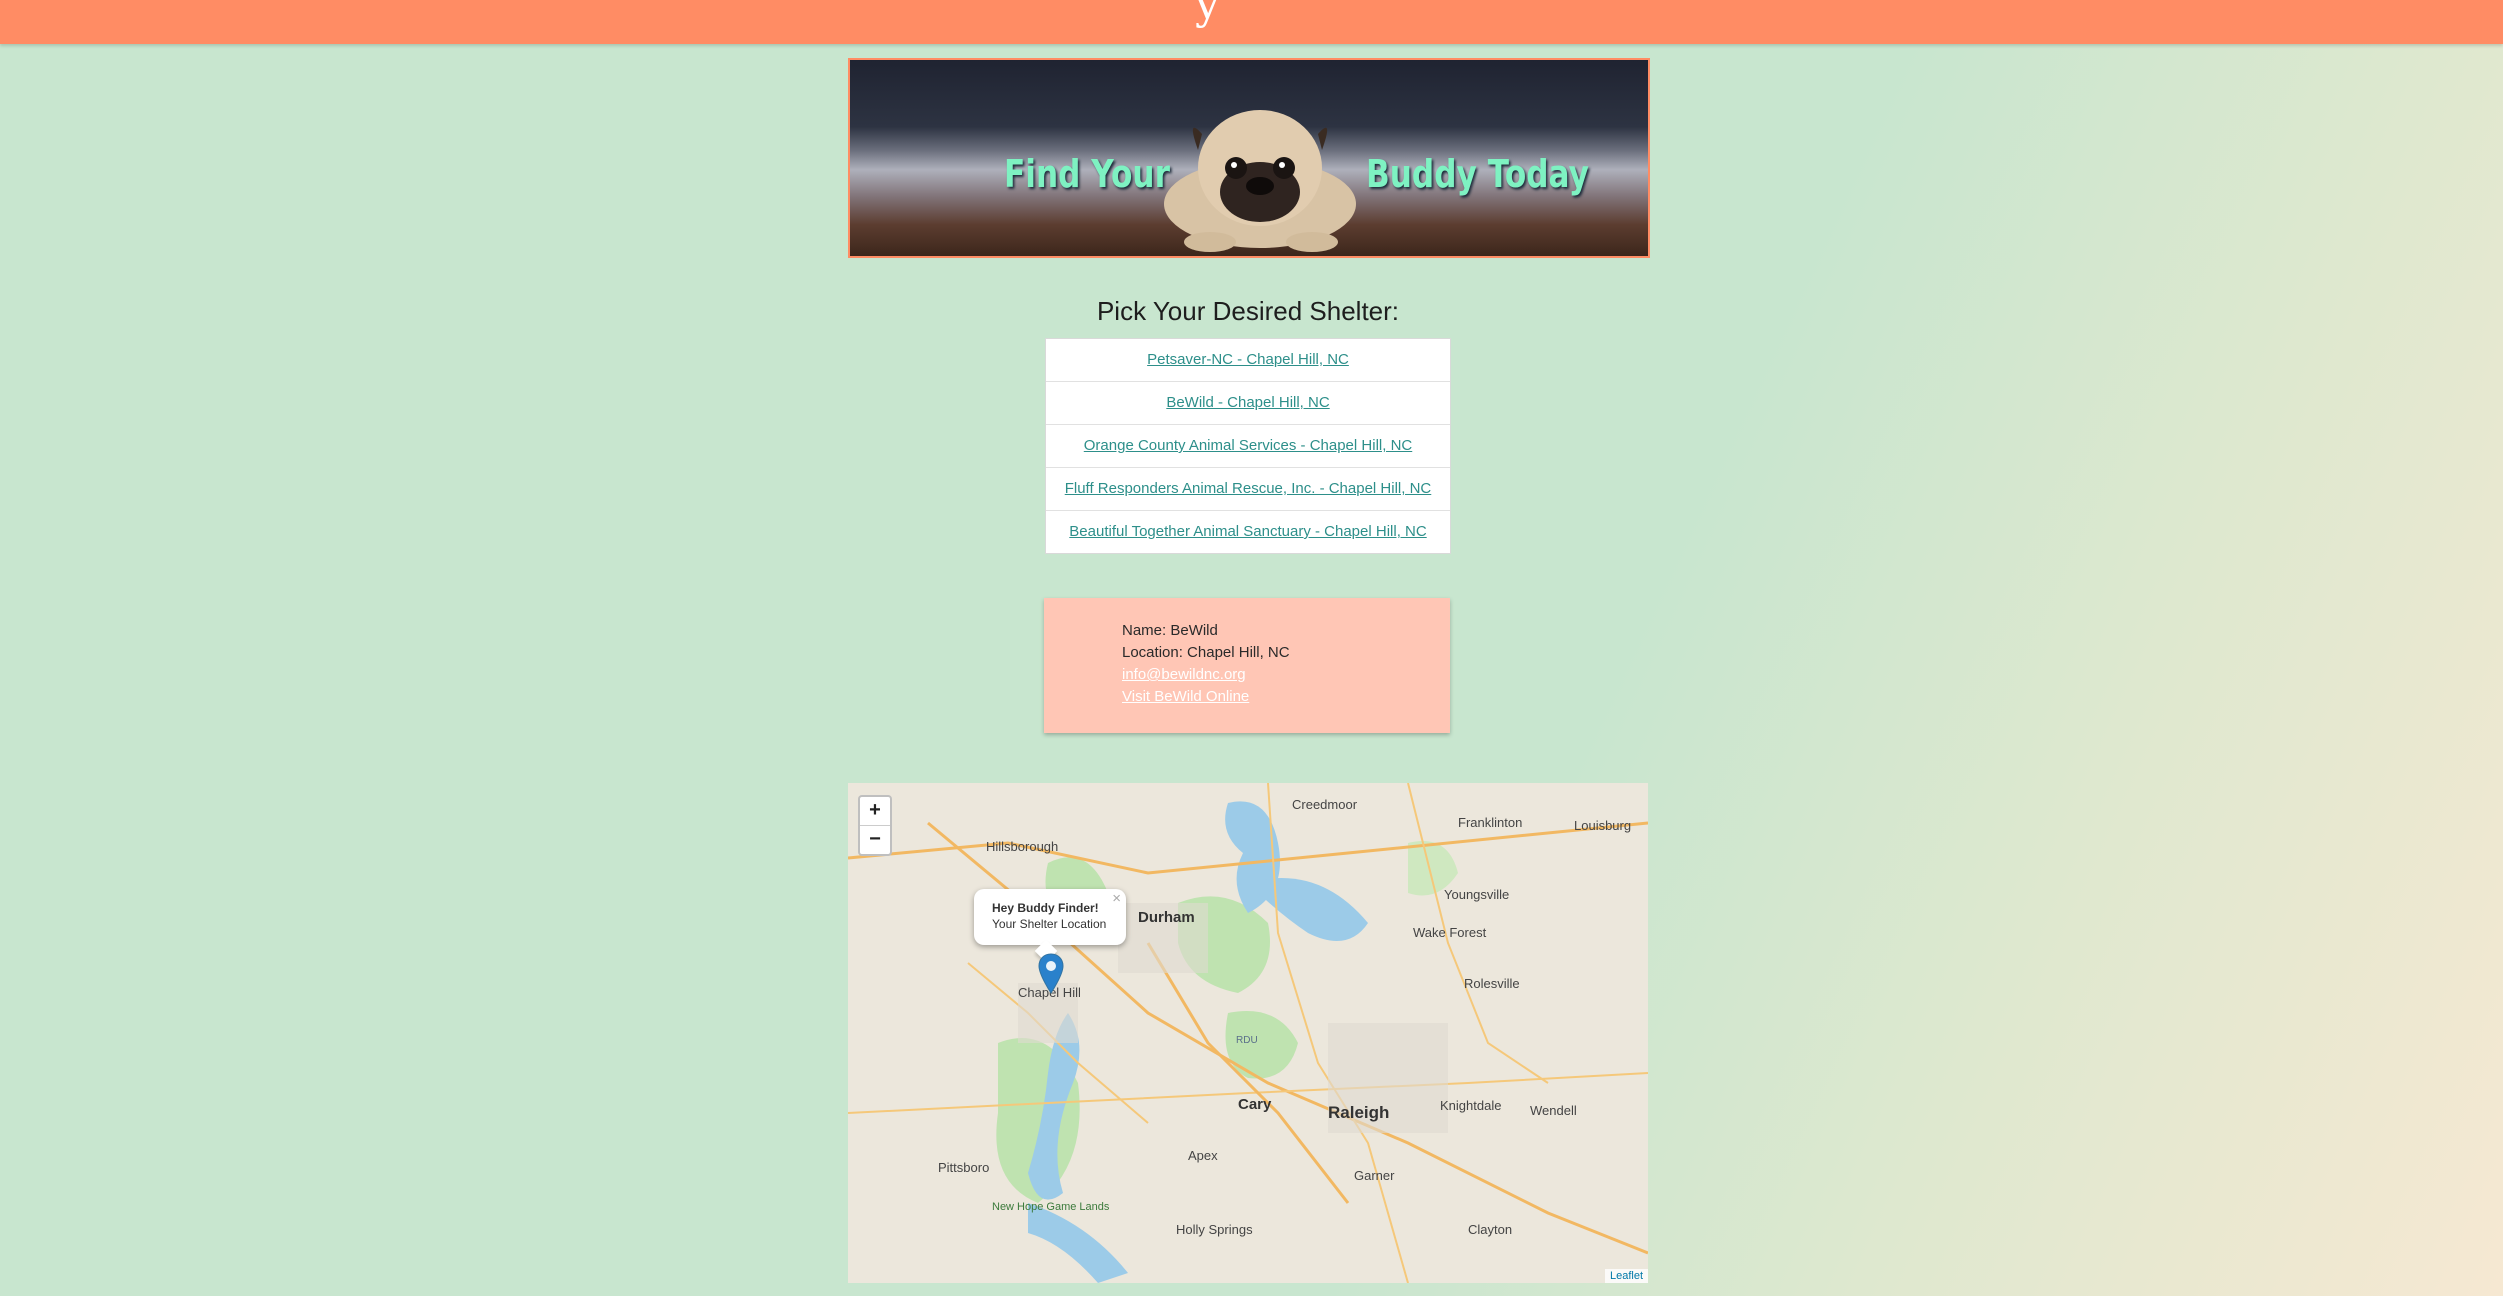 The image size is (2503, 1296). Describe the element at coordinates (1166, 917) in the screenshot. I see `map-label: Durham` at that location.